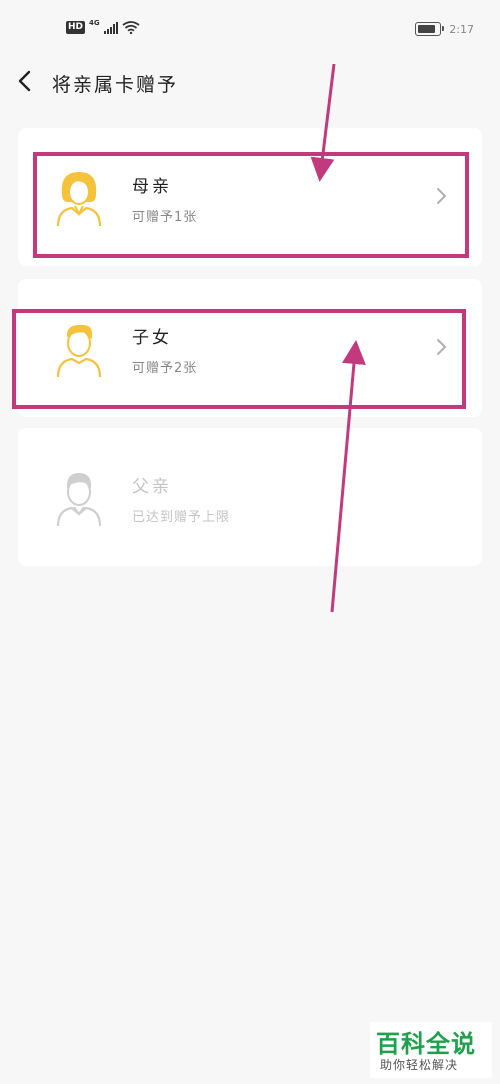 The width and height of the screenshot is (500, 1084). What do you see at coordinates (165, 368) in the screenshot?
I see `recipient-quota: 可赠予2张` at bounding box center [165, 368].